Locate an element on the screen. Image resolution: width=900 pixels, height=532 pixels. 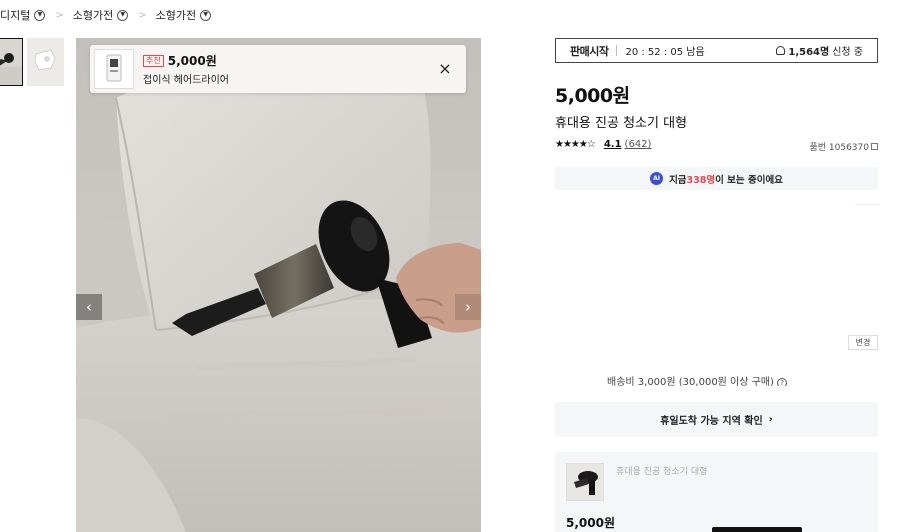
viewers-suffix: 이 보는 중이에요 is located at coordinates (749, 180).